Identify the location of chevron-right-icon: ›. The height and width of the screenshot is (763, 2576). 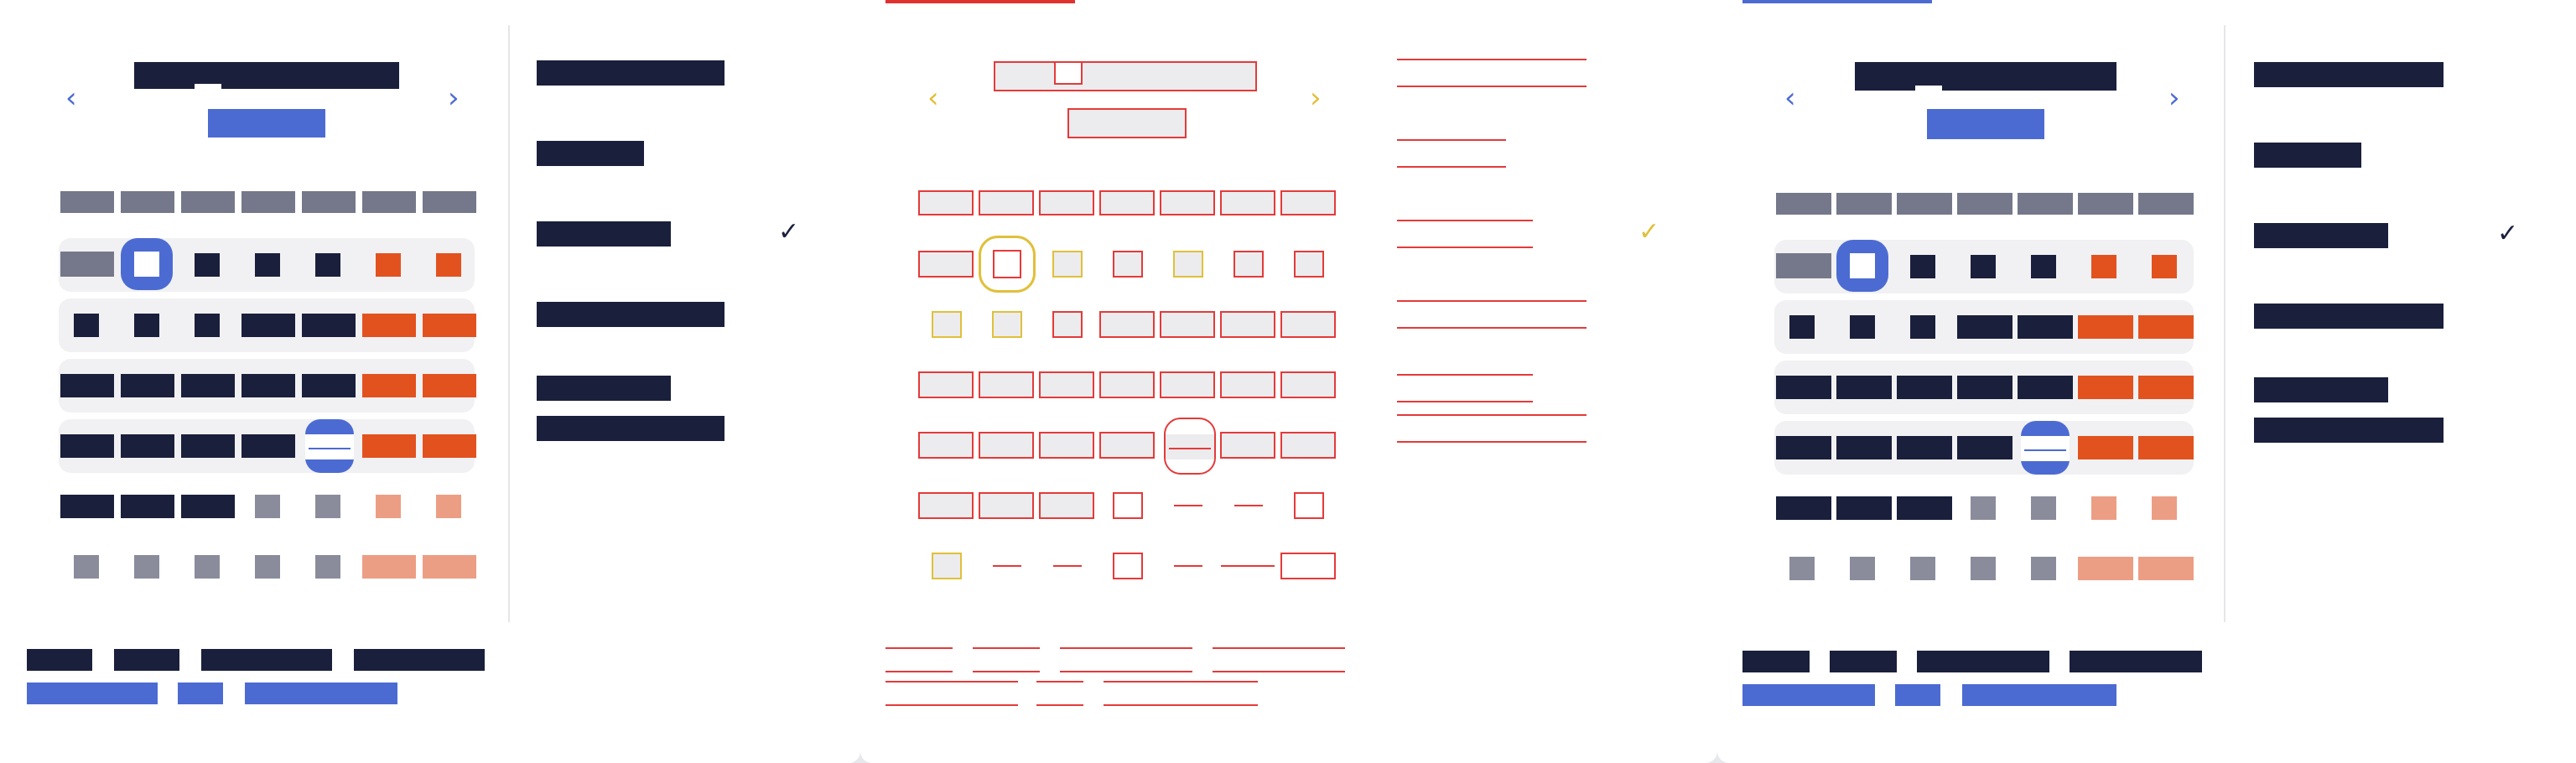
(2174, 98).